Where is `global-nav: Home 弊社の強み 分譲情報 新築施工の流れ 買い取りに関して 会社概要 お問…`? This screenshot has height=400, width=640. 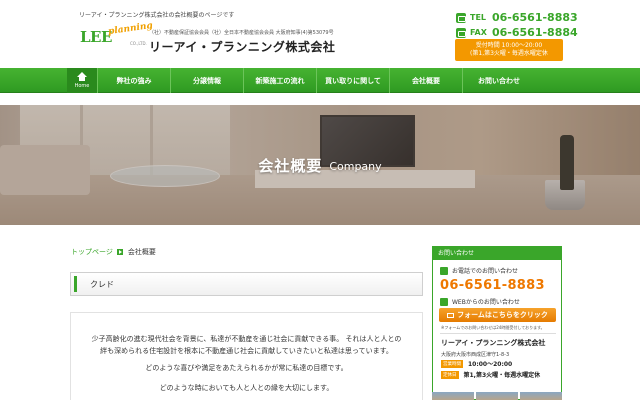 global-nav: Home 弊社の強み 分譲情報 新築施工の流れ 買い取りに関して 会社概要 お問… is located at coordinates (320, 80).